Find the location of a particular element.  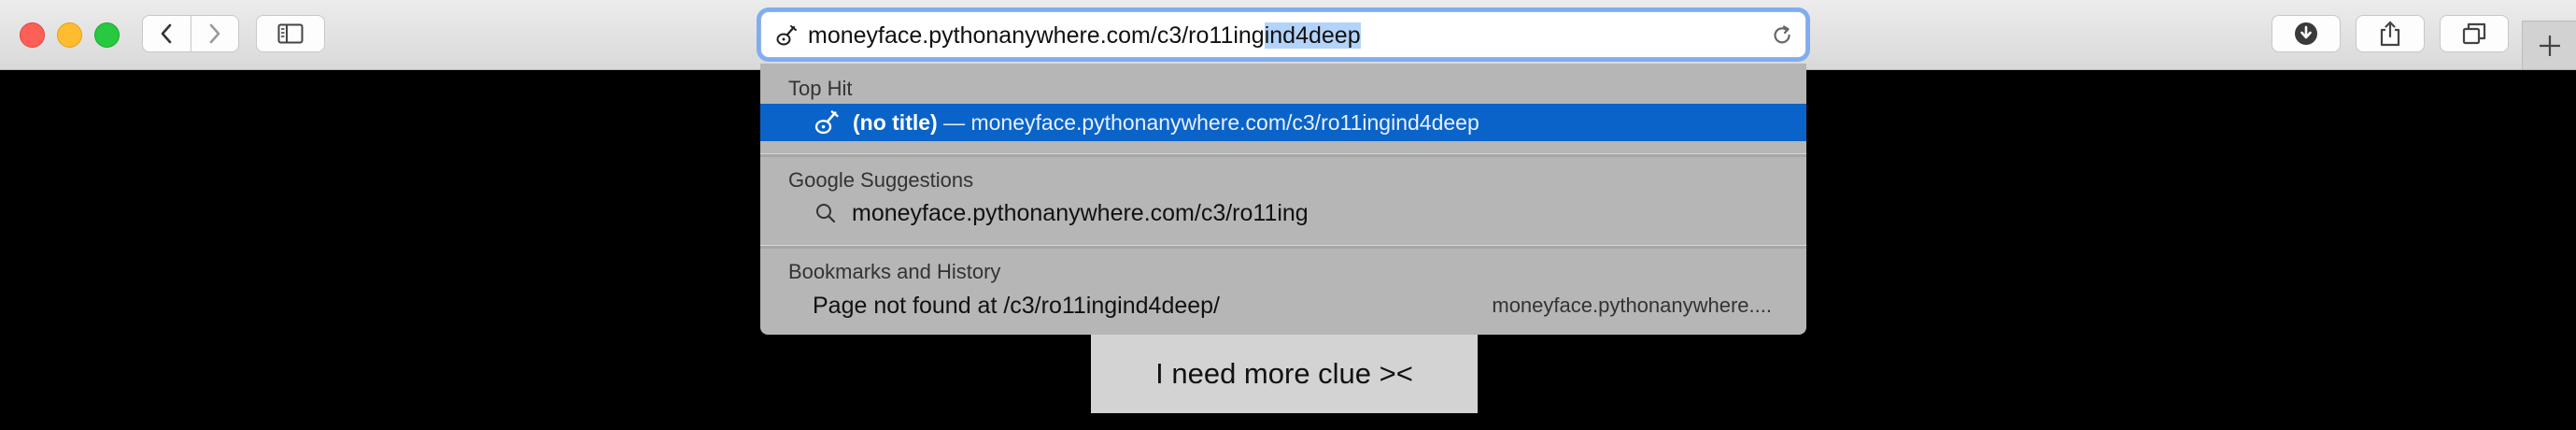

new-tab-button is located at coordinates (2549, 45).